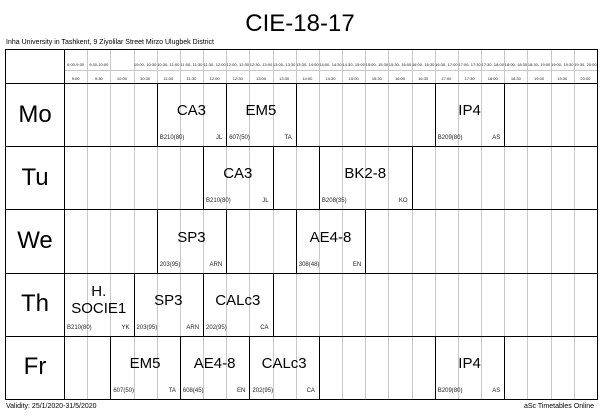 The width and height of the screenshot is (600, 417). What do you see at coordinates (307, 64) in the screenshot?
I see `time-slot-label: 13:30- 14:00` at bounding box center [307, 64].